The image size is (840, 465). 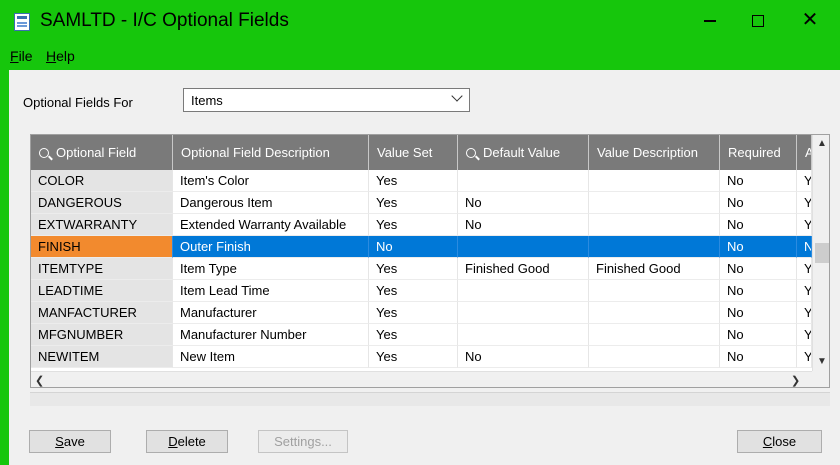 What do you see at coordinates (413, 247) in the screenshot?
I see `cell-value-set: No` at bounding box center [413, 247].